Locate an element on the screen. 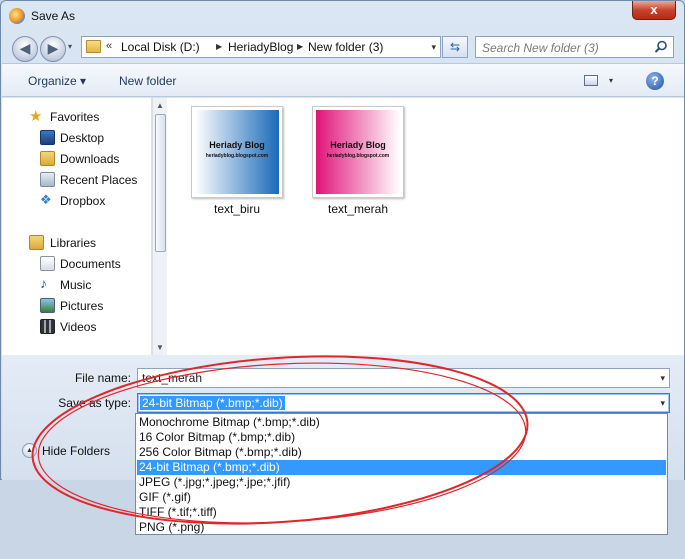  libraries-icon is located at coordinates (36, 242).